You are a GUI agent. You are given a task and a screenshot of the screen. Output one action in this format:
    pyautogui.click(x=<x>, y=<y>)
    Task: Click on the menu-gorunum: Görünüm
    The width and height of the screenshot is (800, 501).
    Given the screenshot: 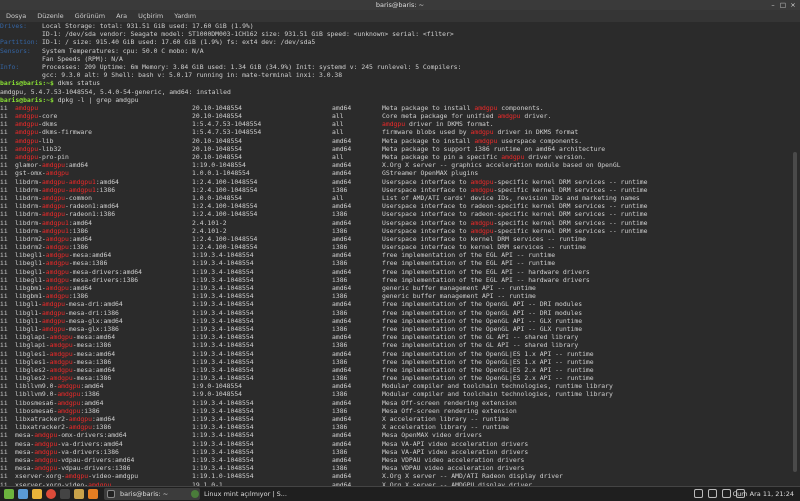 What is the action you would take?
    pyautogui.click(x=90, y=16)
    